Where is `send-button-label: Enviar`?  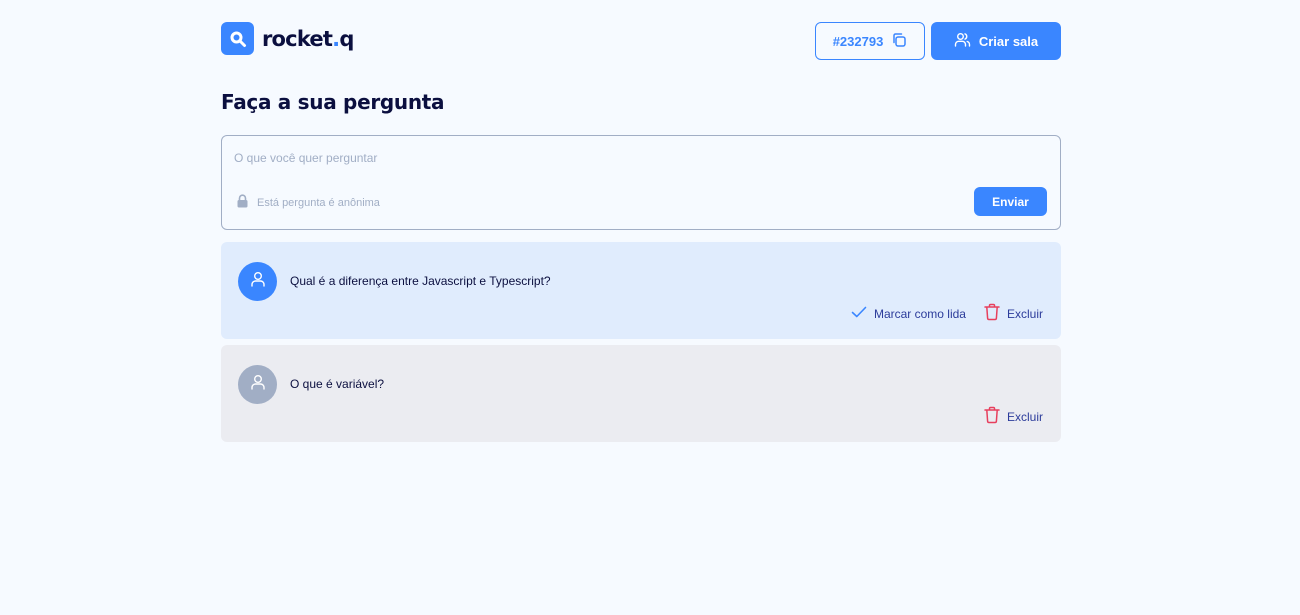 send-button-label: Enviar is located at coordinates (1010, 201).